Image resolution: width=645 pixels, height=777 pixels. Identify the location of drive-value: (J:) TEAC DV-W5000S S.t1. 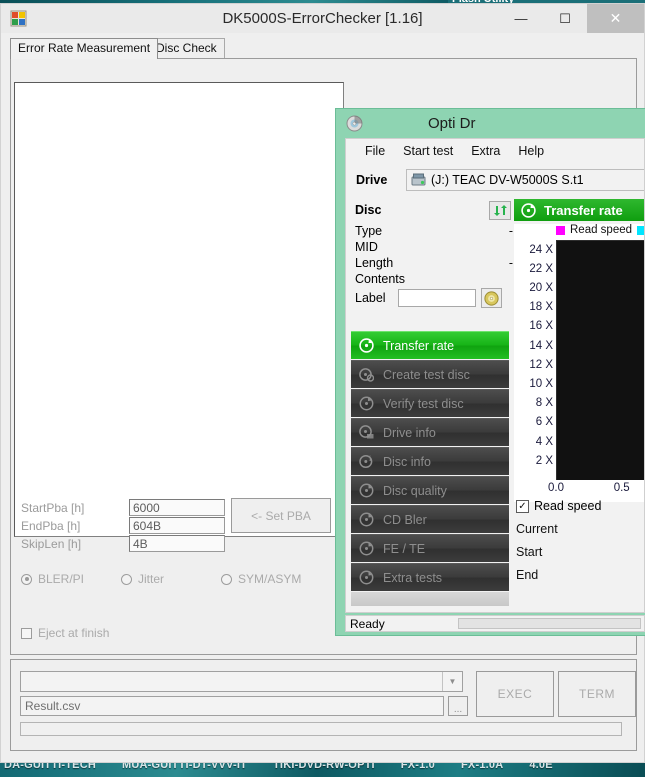
(507, 180).